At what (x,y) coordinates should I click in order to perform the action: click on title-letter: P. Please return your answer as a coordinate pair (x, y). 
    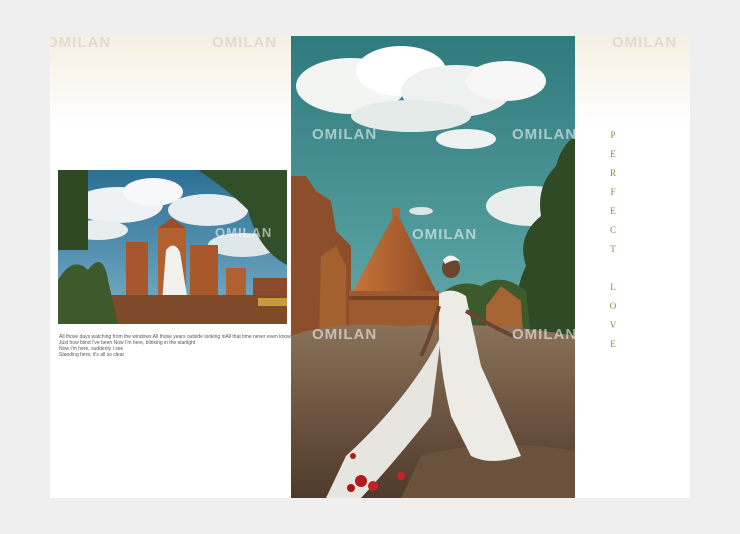
    Looking at the image, I should click on (613, 135).